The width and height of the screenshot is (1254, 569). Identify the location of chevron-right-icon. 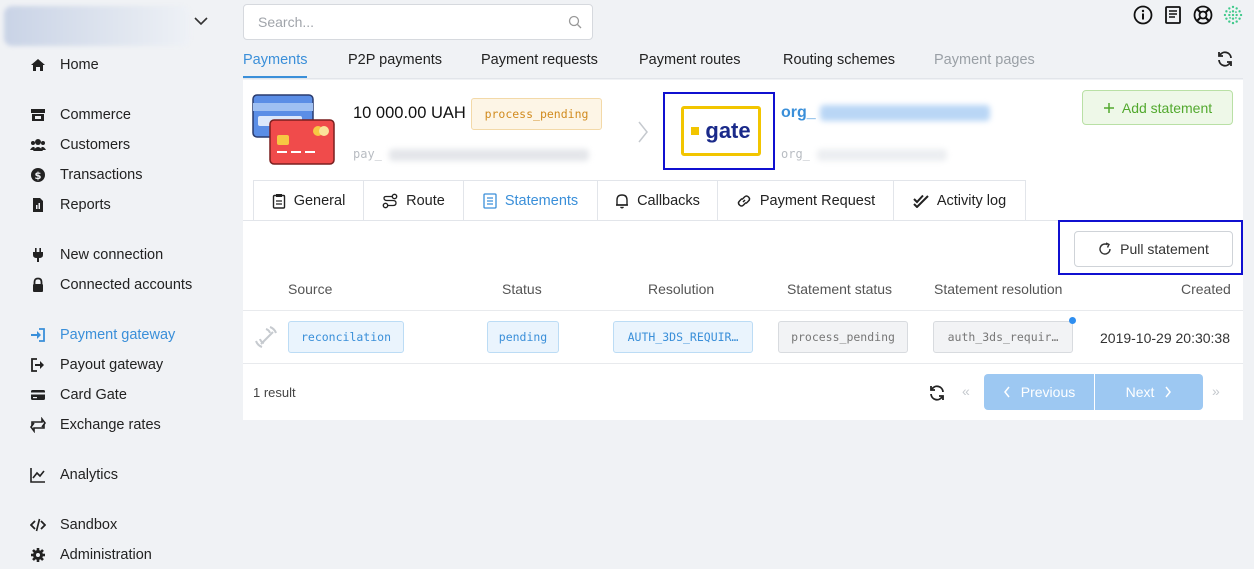
(643, 132).